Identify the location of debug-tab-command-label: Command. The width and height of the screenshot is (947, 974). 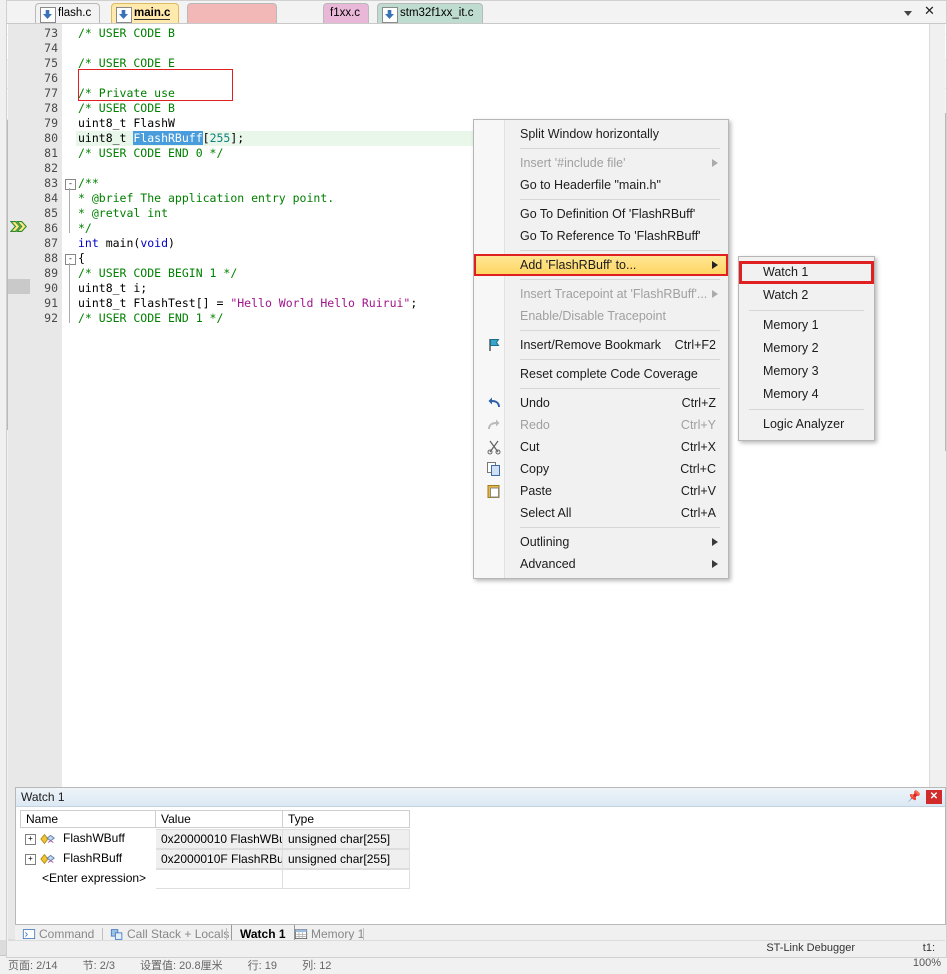
(67, 934).